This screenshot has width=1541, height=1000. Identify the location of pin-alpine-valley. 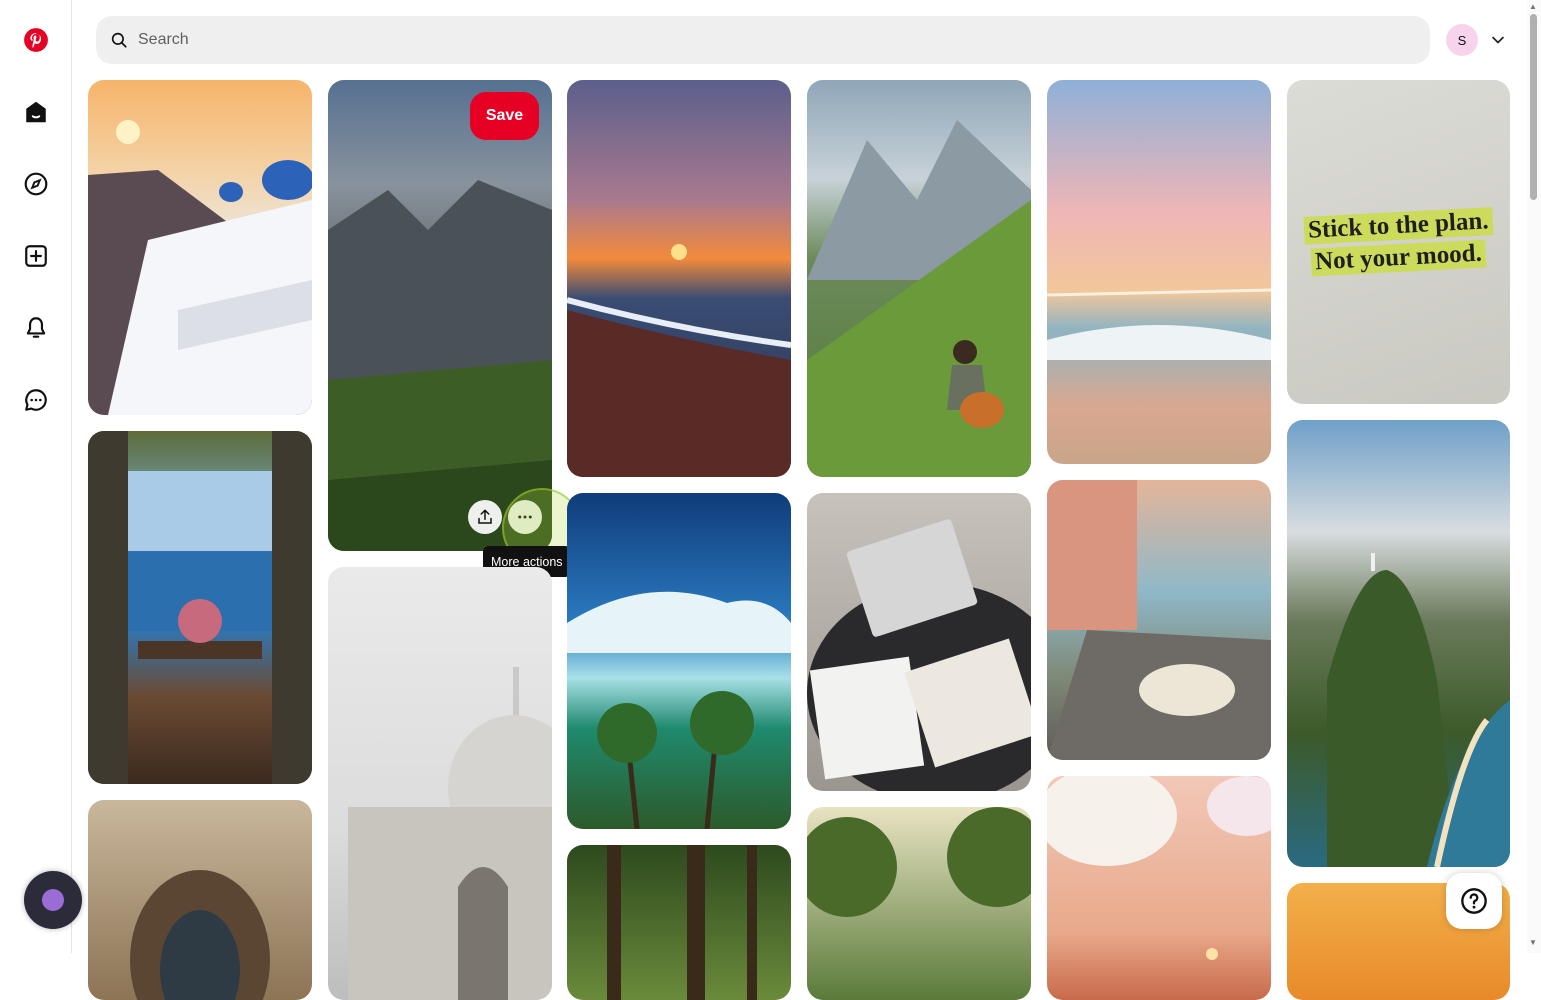
(440, 315).